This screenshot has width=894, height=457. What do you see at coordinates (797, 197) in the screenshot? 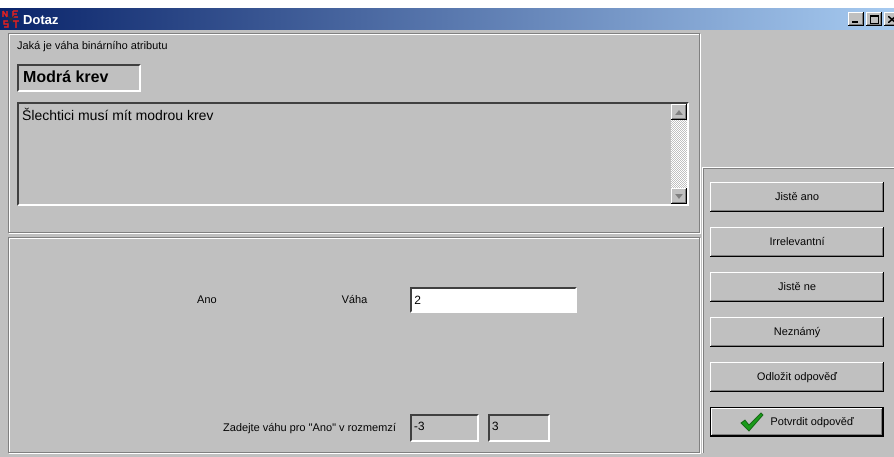
I see `answer-button: Jistě ano` at bounding box center [797, 197].